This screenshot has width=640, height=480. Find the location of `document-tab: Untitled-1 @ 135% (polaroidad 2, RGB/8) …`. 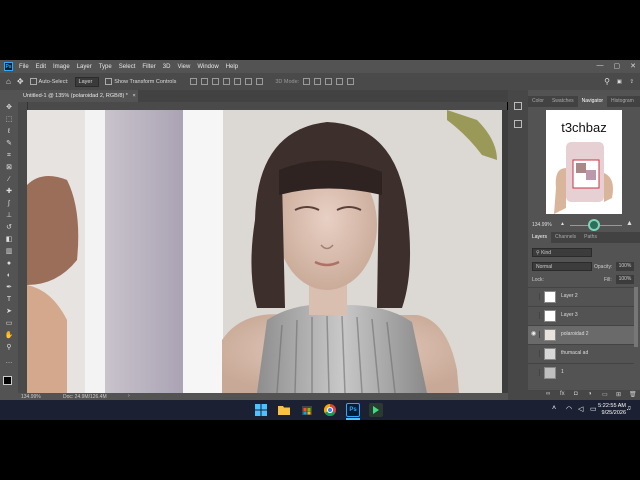

document-tab: Untitled-1 @ 135% (polaroidad 2, RGB/8) … is located at coordinates (78, 96).